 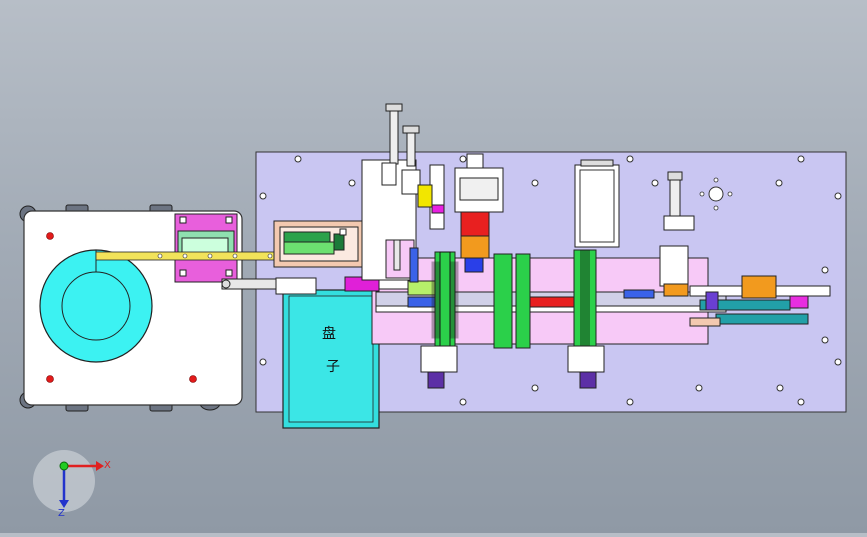 I want to click on coordinate-triad: X Z, so click(x=72, y=484).